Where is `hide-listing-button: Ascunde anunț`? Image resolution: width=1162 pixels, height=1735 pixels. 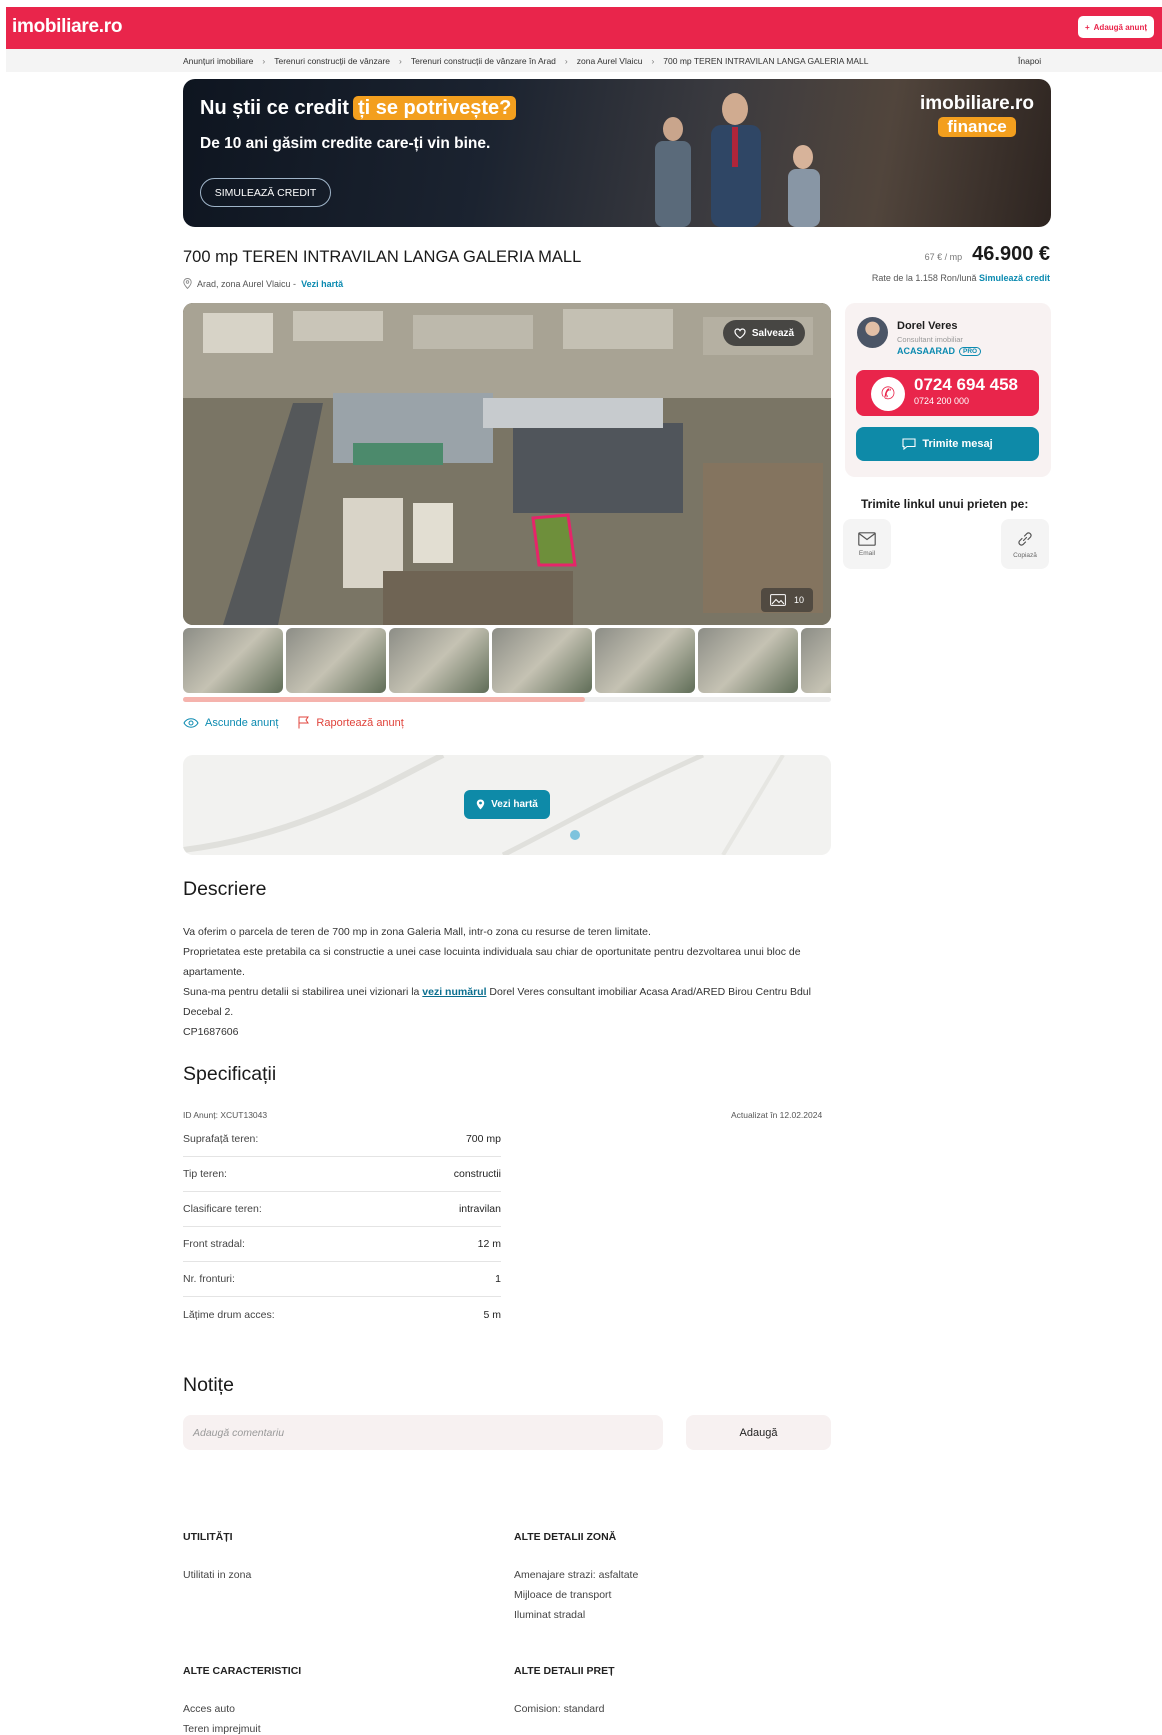 hide-listing-button: Ascunde anunț is located at coordinates (230, 722).